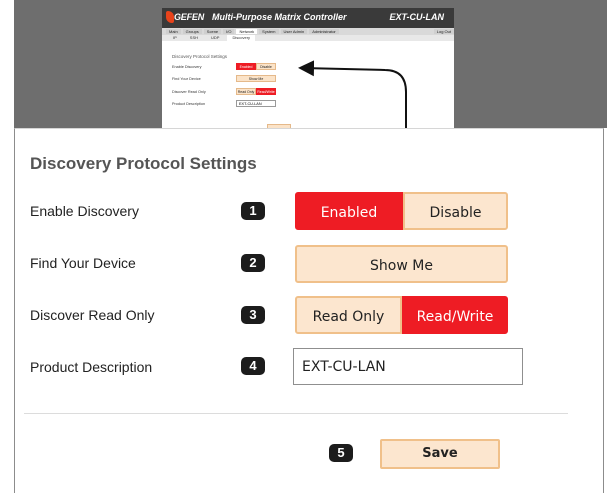 The width and height of the screenshot is (614, 493). What do you see at coordinates (92, 315) in the screenshot?
I see `discover-read-only-label: Discover Read Only` at bounding box center [92, 315].